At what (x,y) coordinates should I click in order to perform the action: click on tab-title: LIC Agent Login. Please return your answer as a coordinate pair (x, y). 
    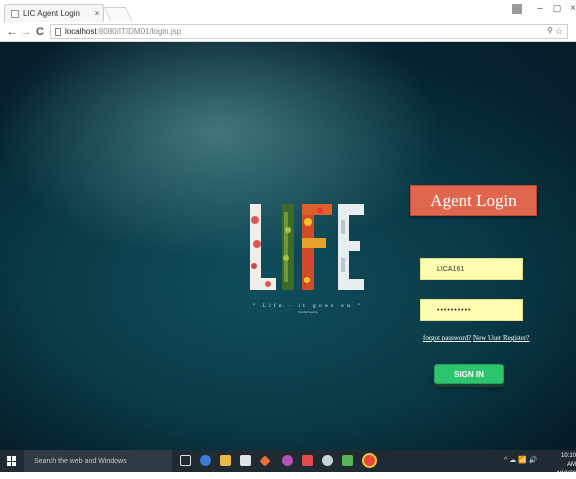
    Looking at the image, I should click on (51, 13).